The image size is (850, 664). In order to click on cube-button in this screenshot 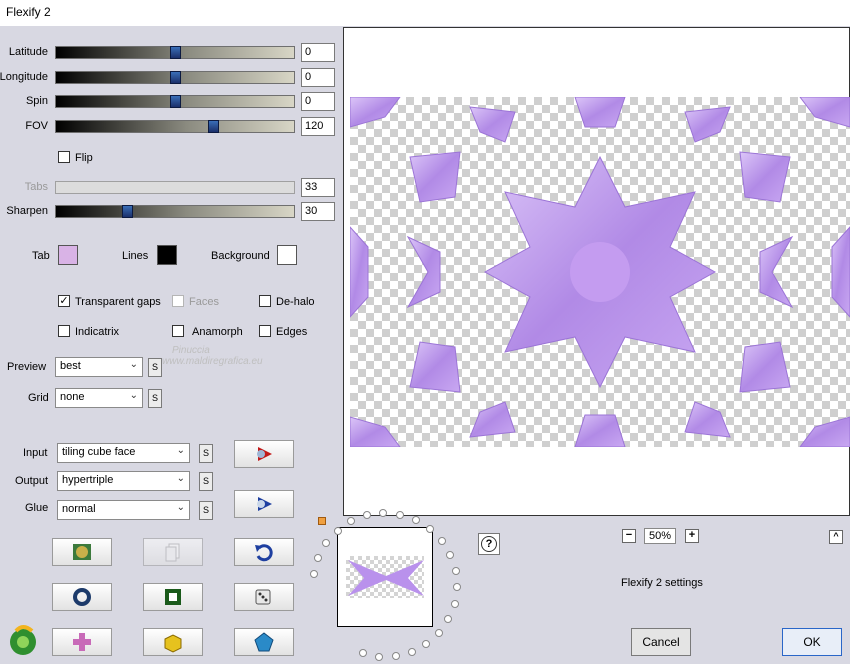, I will do `click(173, 642)`.